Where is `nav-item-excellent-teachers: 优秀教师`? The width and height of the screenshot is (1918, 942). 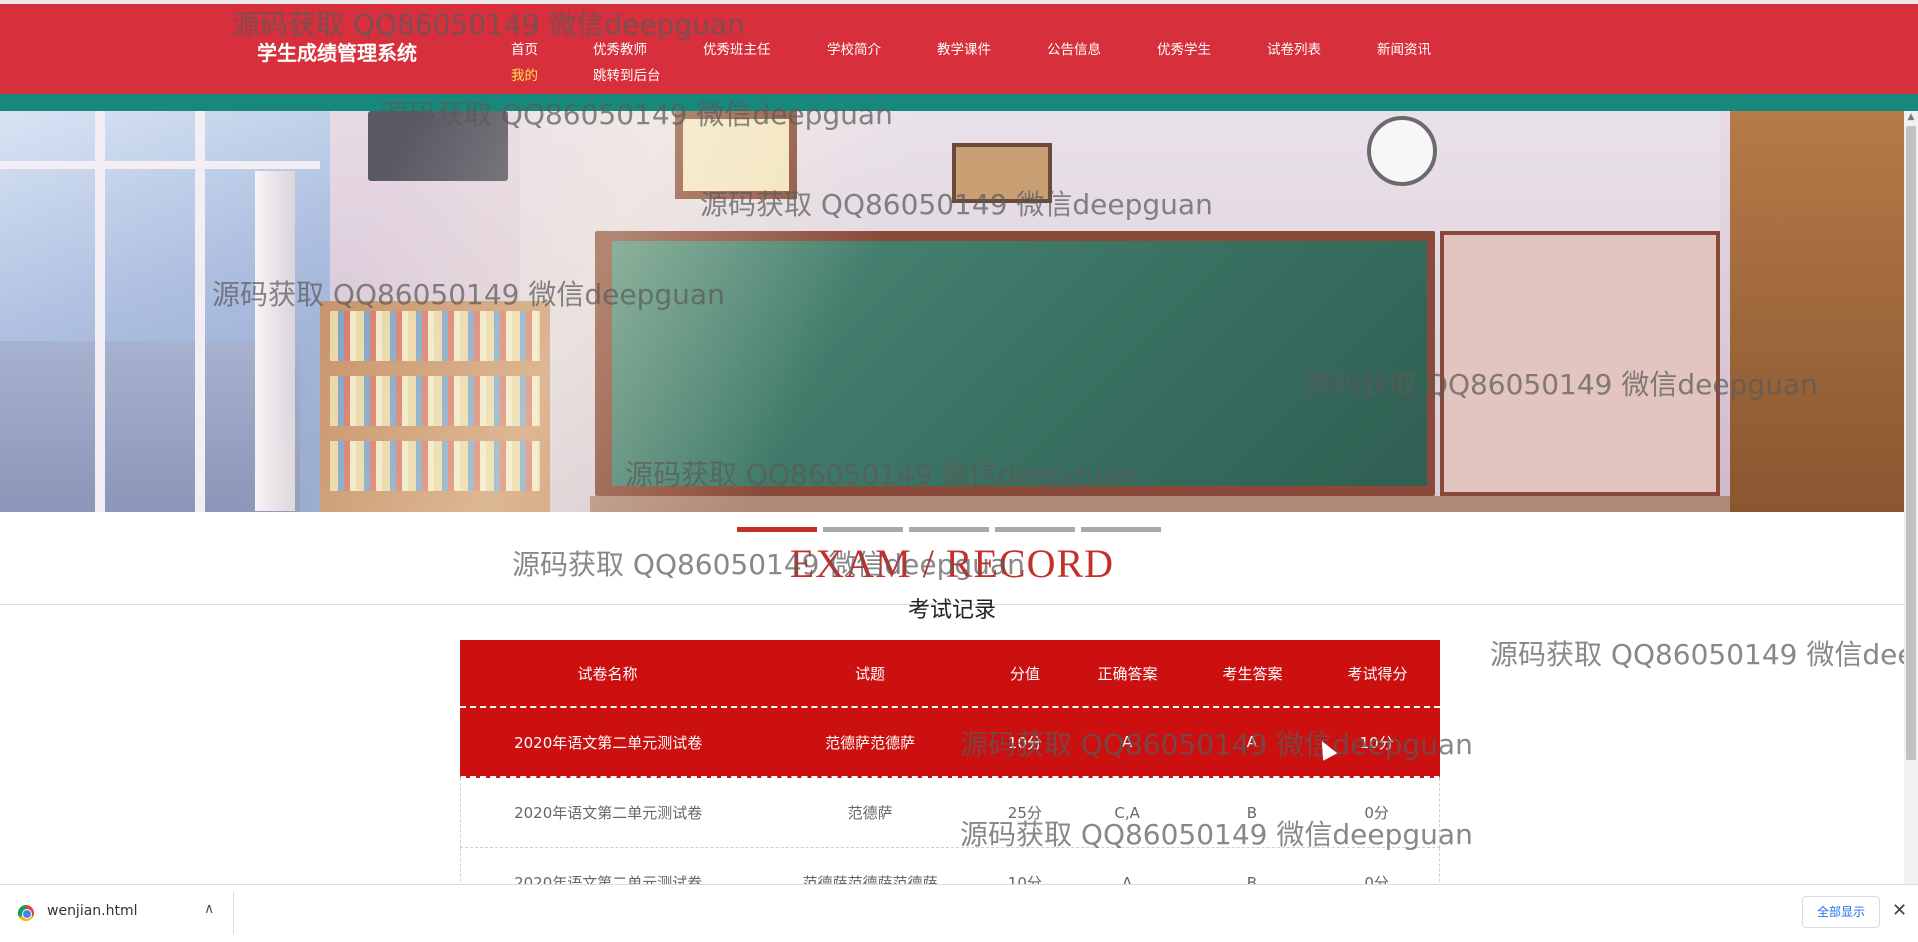 nav-item-excellent-teachers: 优秀教师 is located at coordinates (648, 48).